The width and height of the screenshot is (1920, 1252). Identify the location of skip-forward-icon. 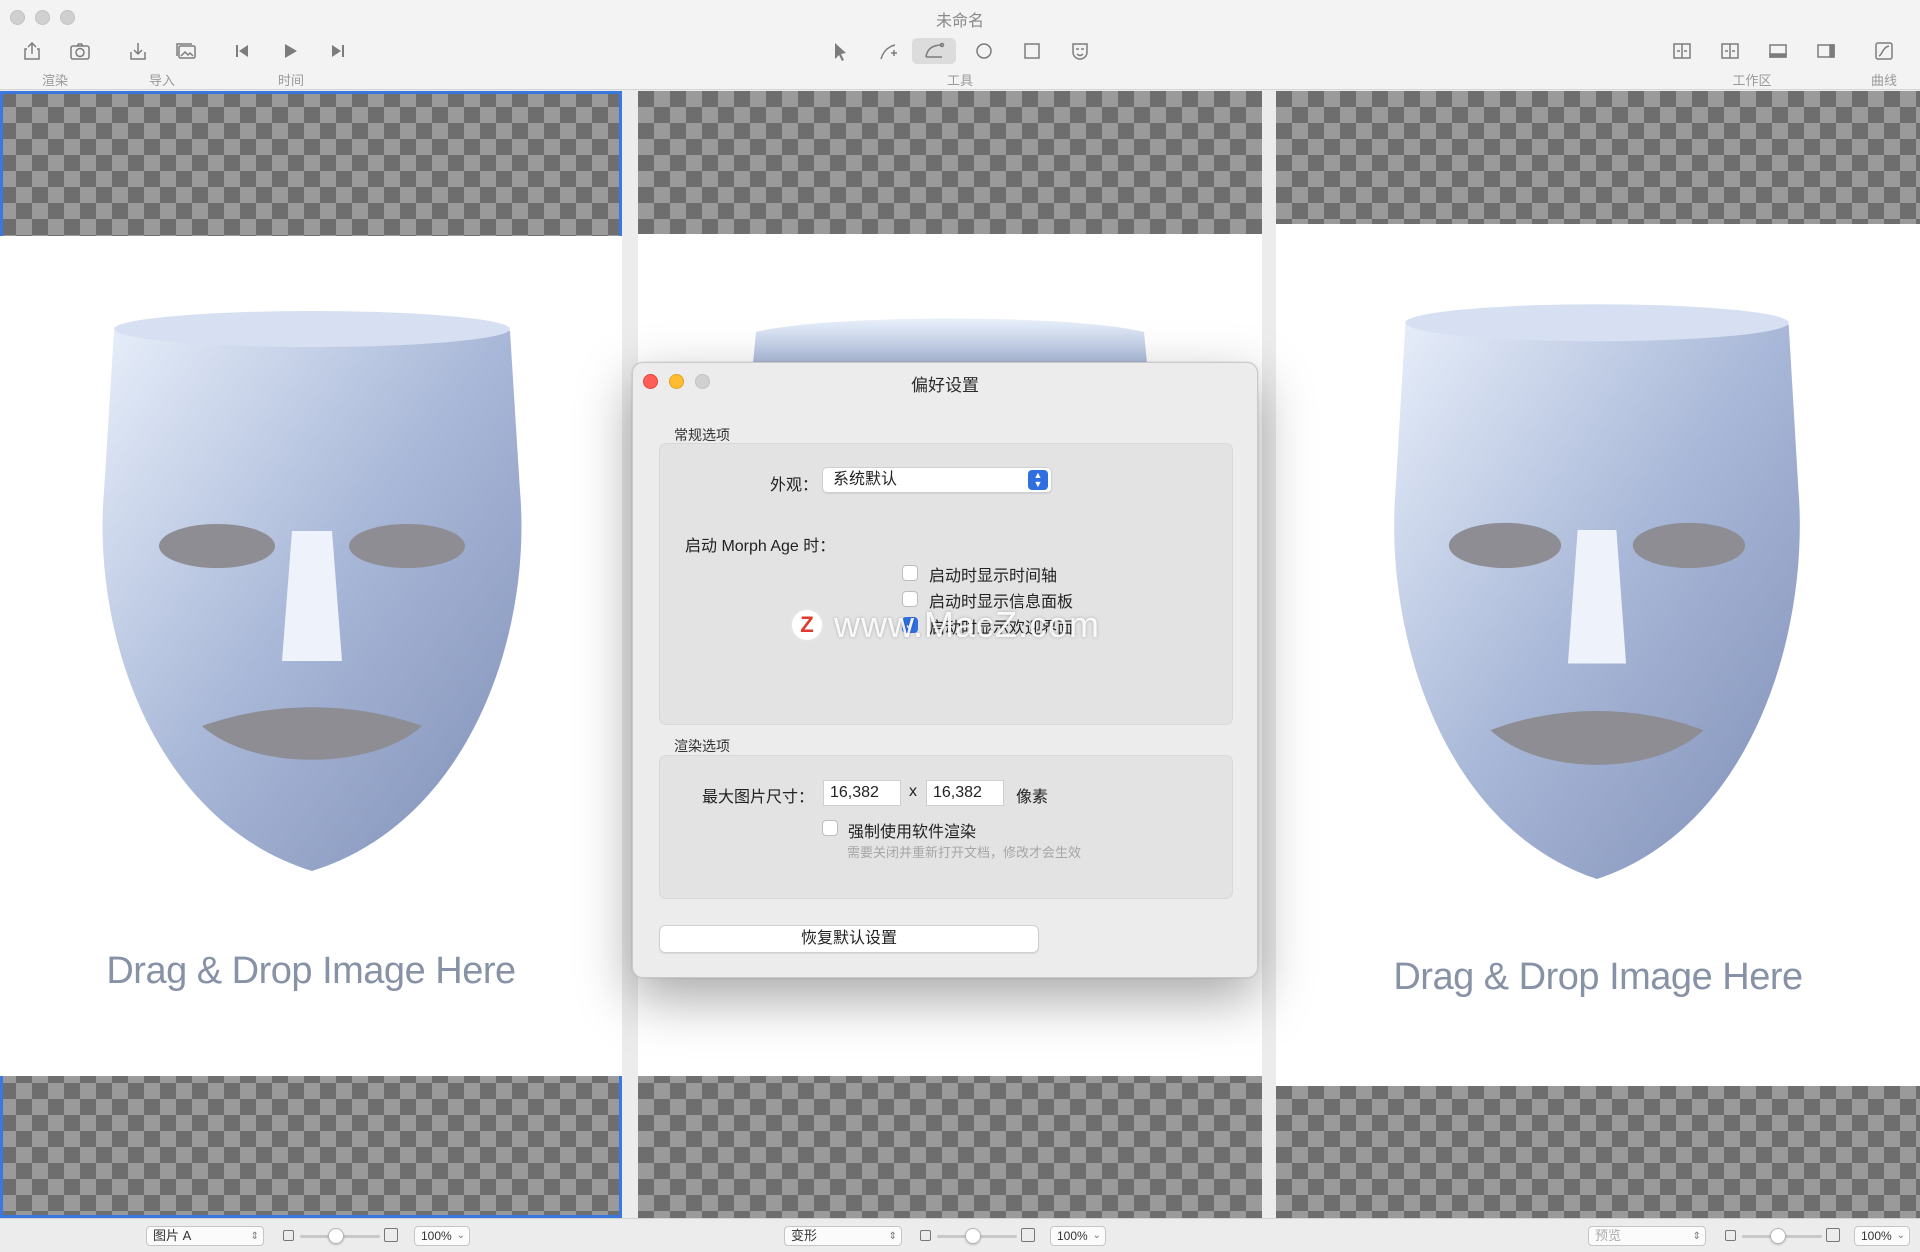
(338, 51).